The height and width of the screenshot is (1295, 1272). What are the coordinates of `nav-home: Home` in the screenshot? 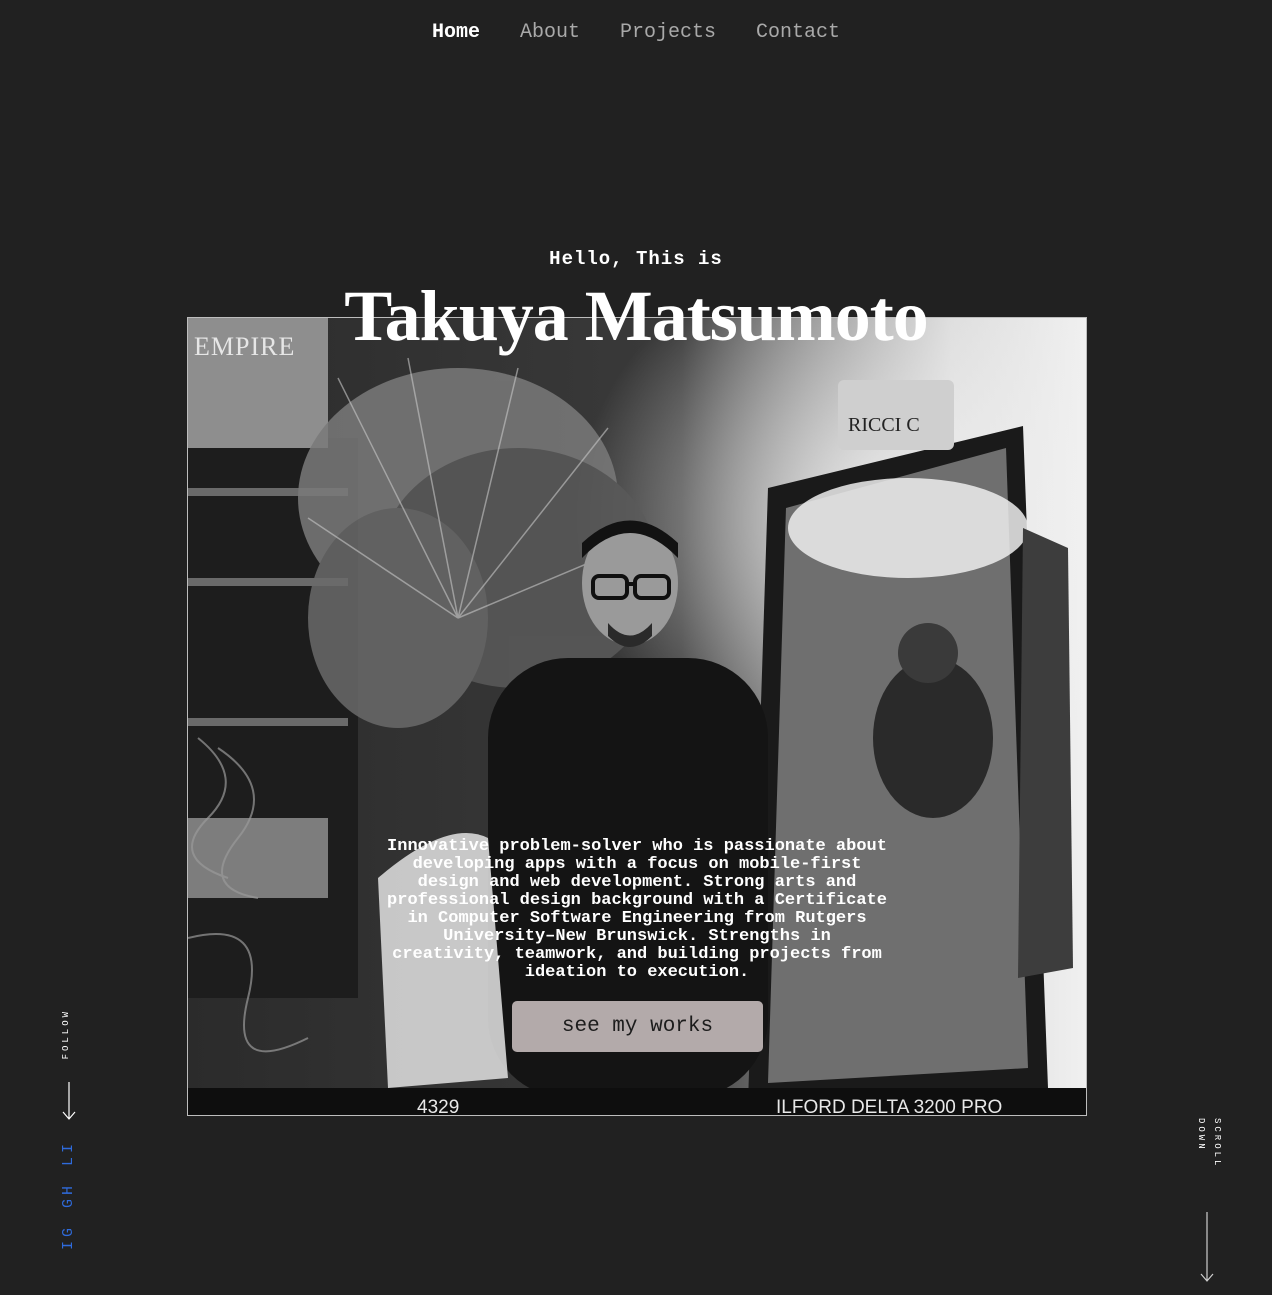 It's located at (456, 33).